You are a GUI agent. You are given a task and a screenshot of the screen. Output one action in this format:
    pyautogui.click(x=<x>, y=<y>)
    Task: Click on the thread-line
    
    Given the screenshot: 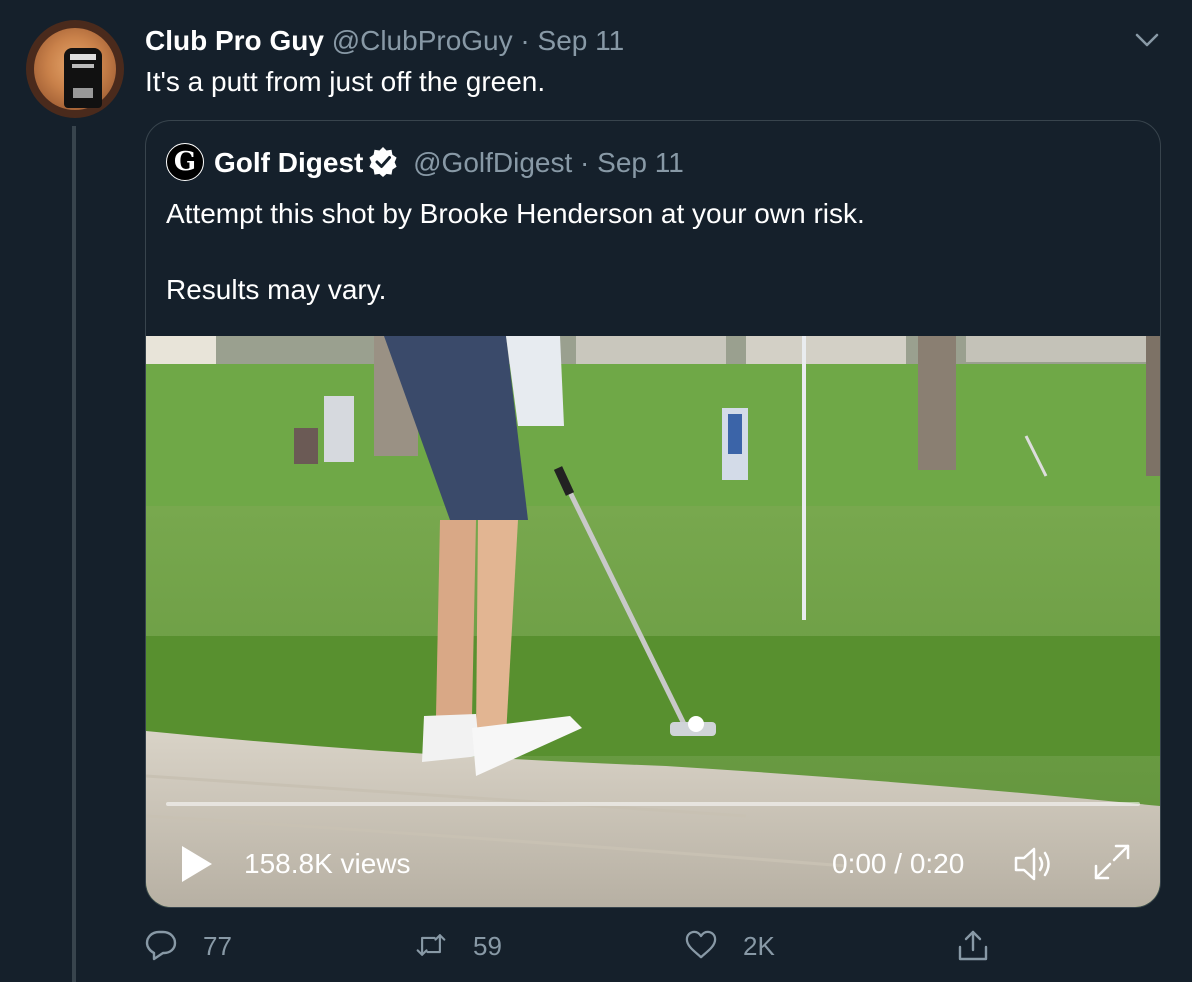 What is the action you would take?
    pyautogui.click(x=74, y=554)
    